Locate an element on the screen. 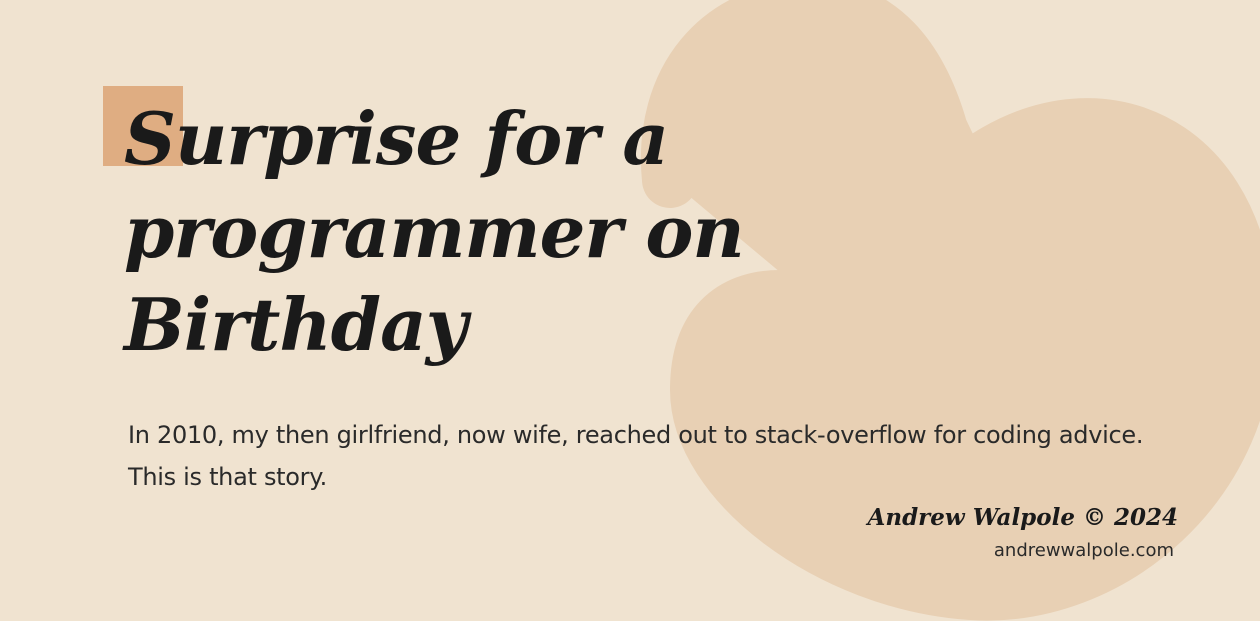  website-url: andrewwalpole.com is located at coordinates (1083, 550).